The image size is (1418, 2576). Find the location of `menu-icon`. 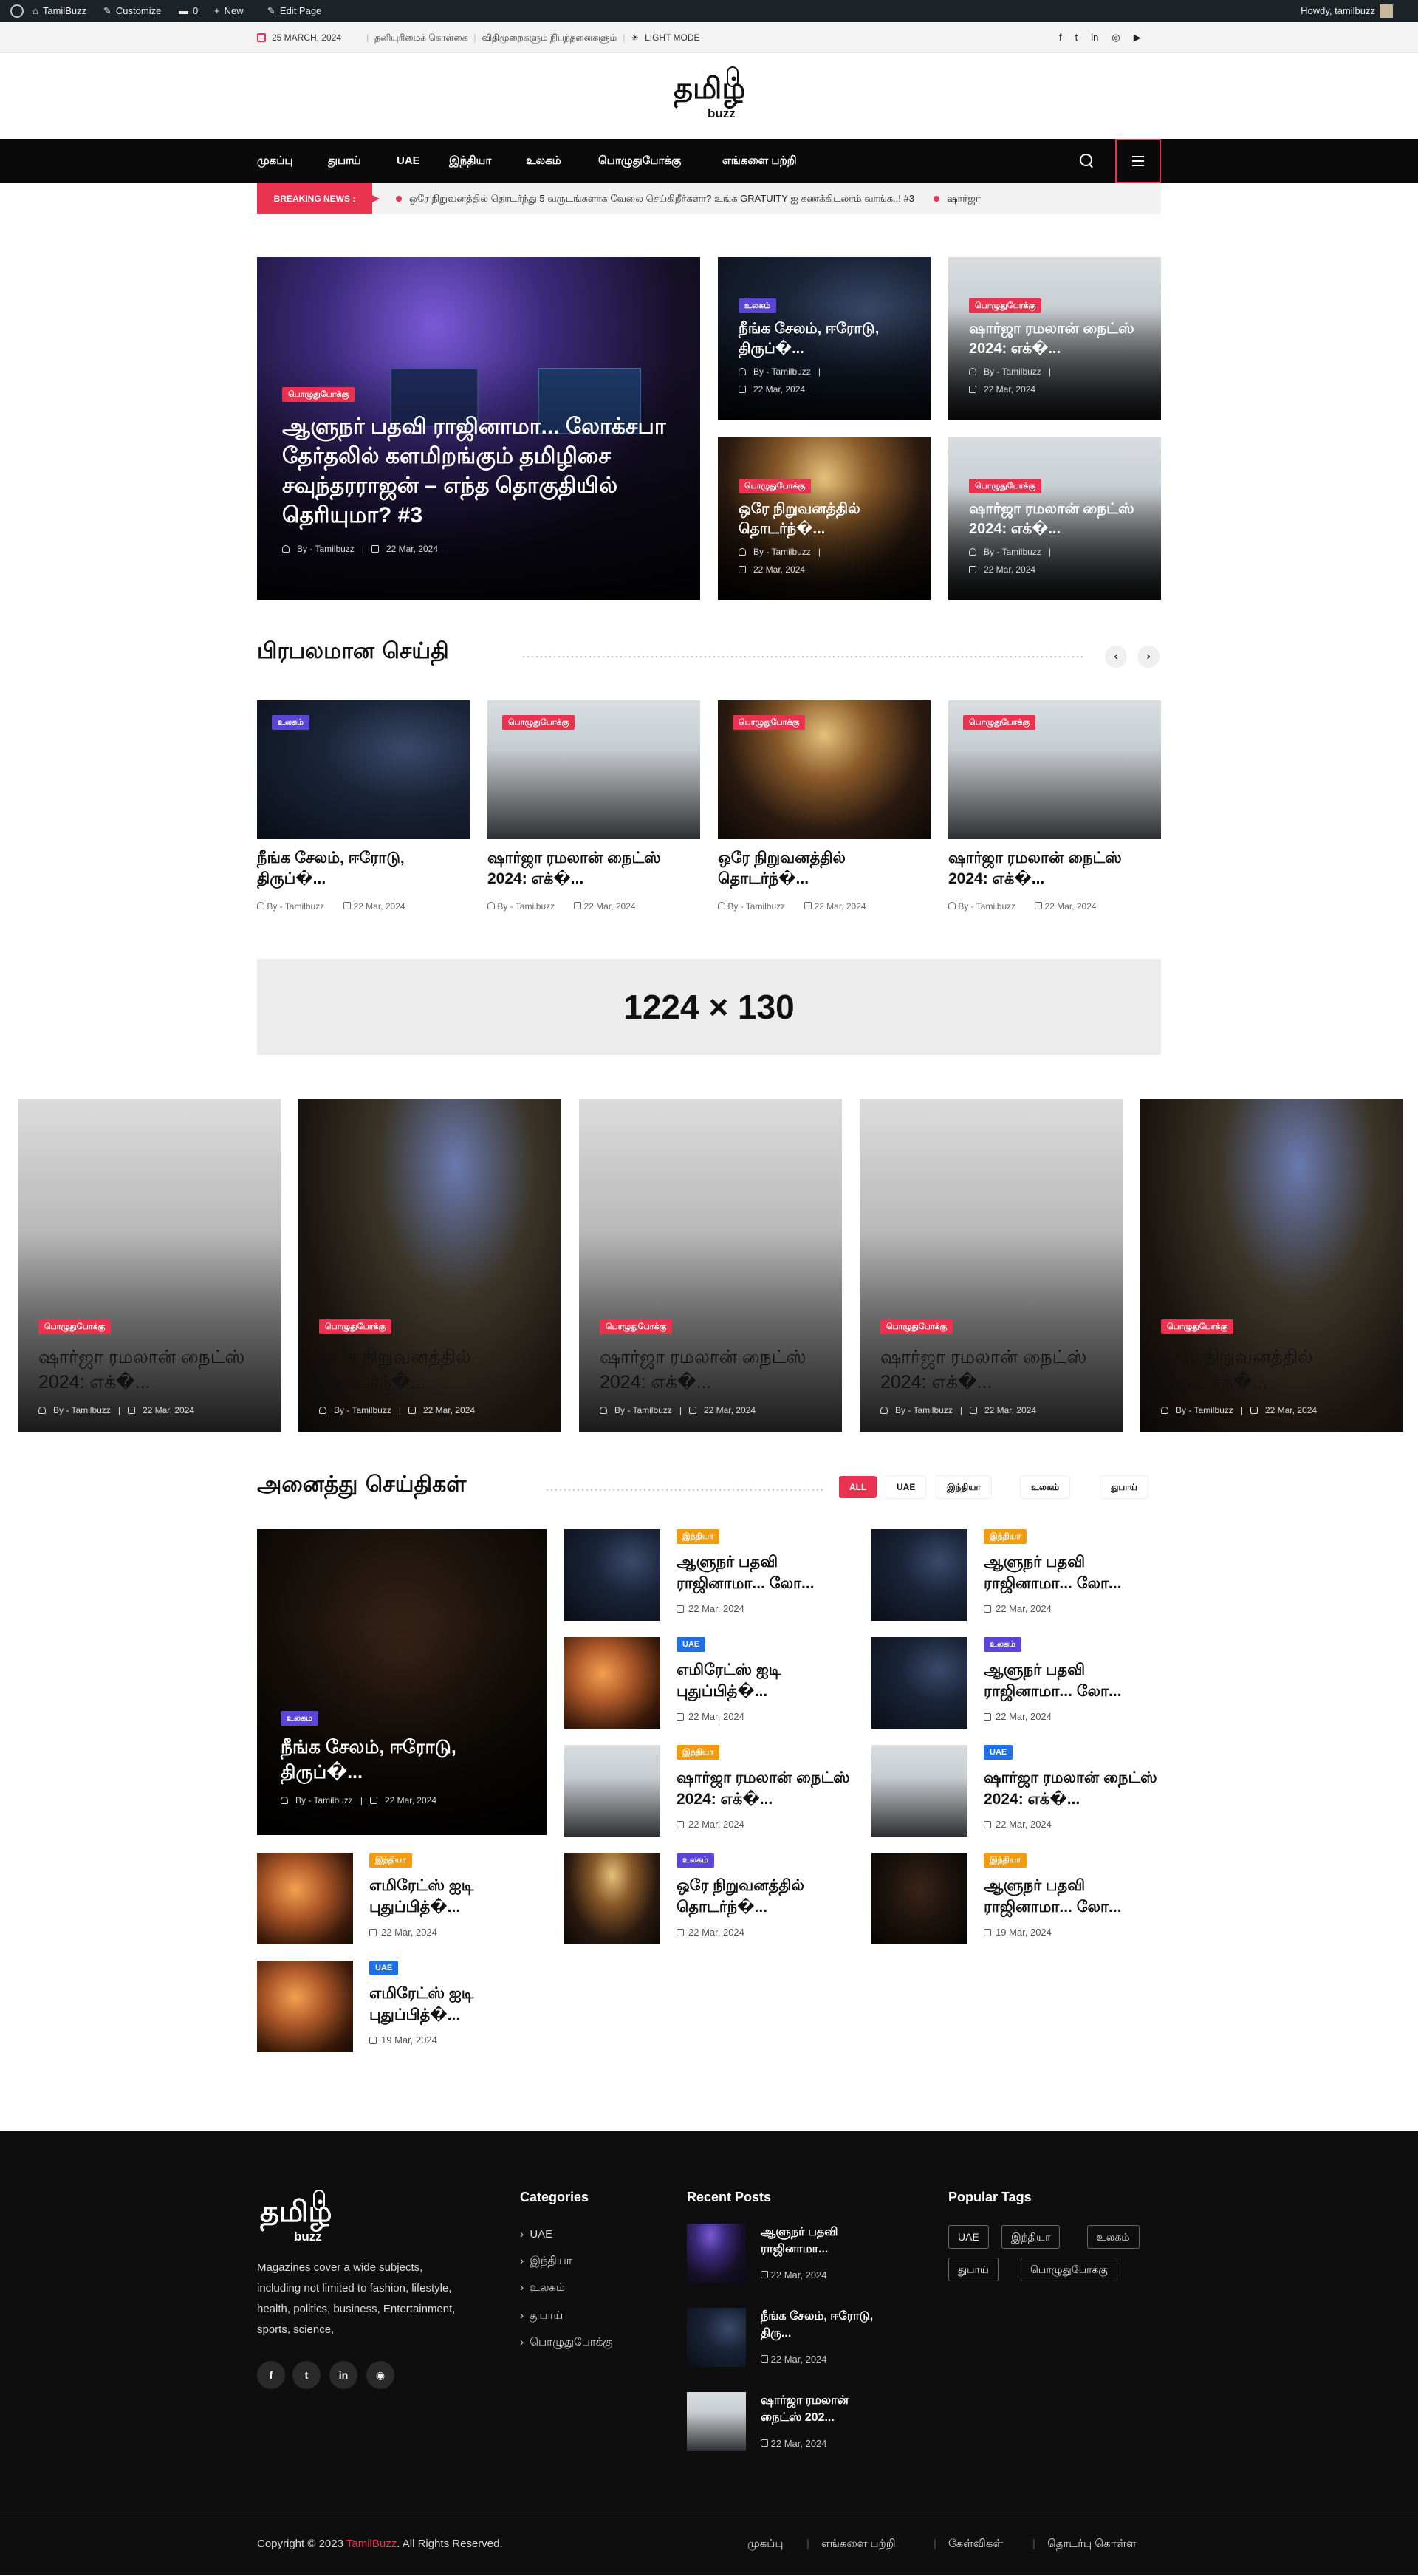

menu-icon is located at coordinates (1138, 161).